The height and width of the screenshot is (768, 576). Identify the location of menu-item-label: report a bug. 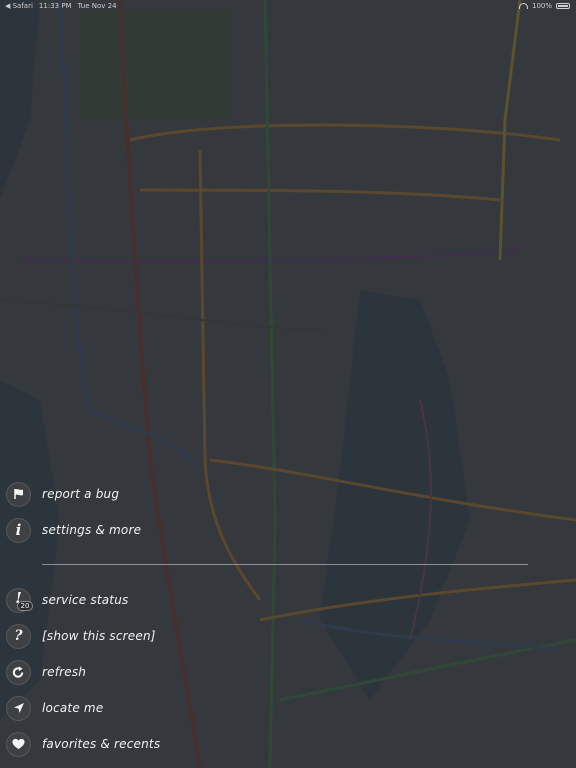
(81, 494).